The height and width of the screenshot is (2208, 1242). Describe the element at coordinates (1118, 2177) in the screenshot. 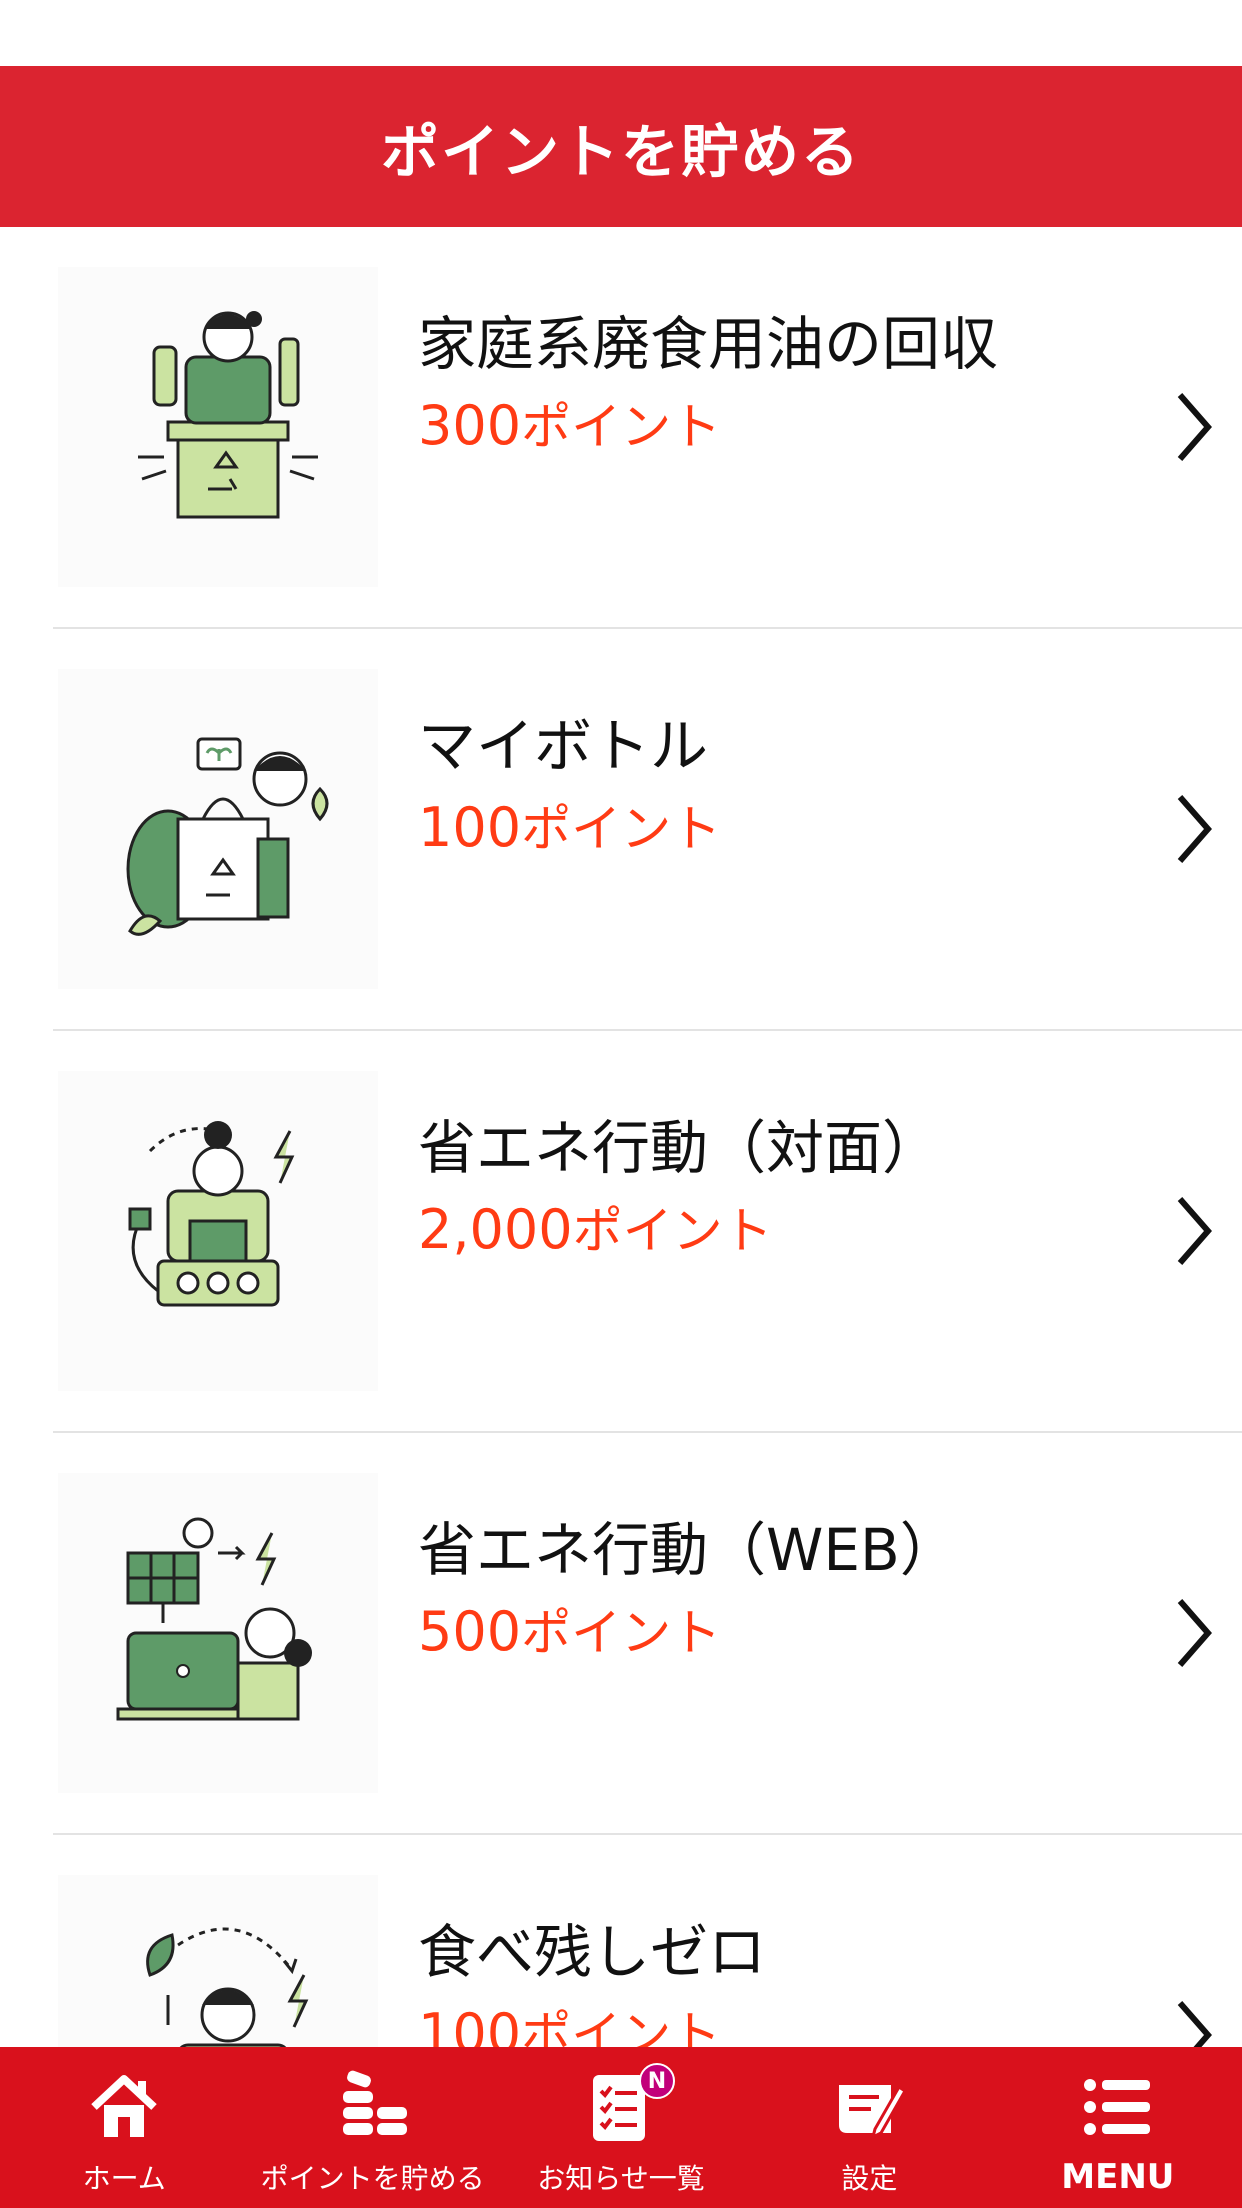

I see `tab-label: MENU` at that location.